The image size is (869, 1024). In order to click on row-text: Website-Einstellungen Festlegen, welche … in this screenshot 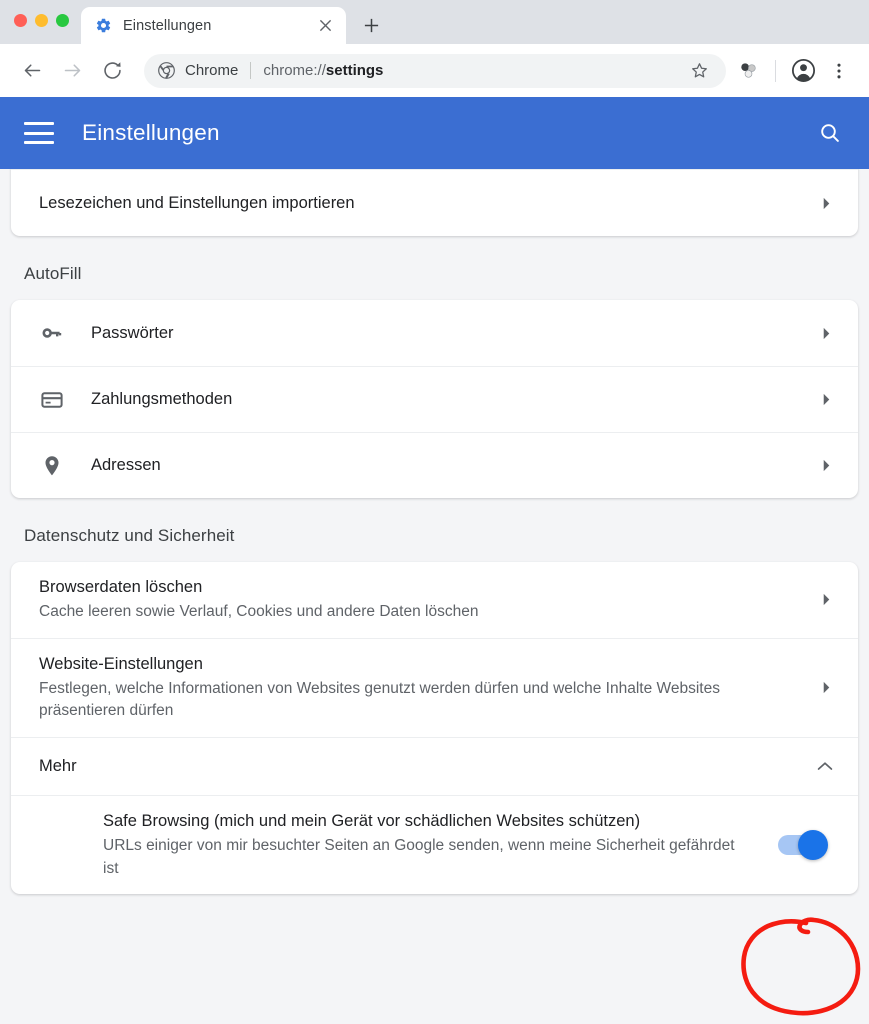, I will do `click(421, 688)`.